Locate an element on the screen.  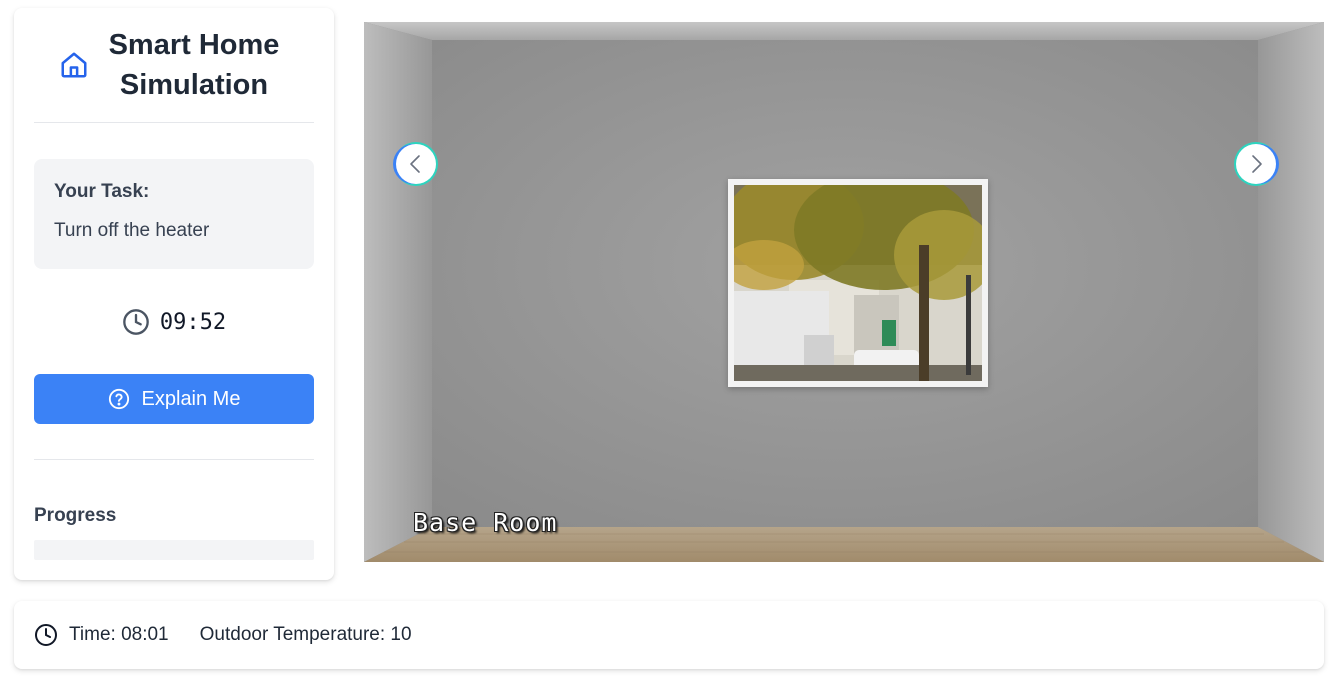
outdoor-temperature: Outdoor Temperature: 10 is located at coordinates (305, 634).